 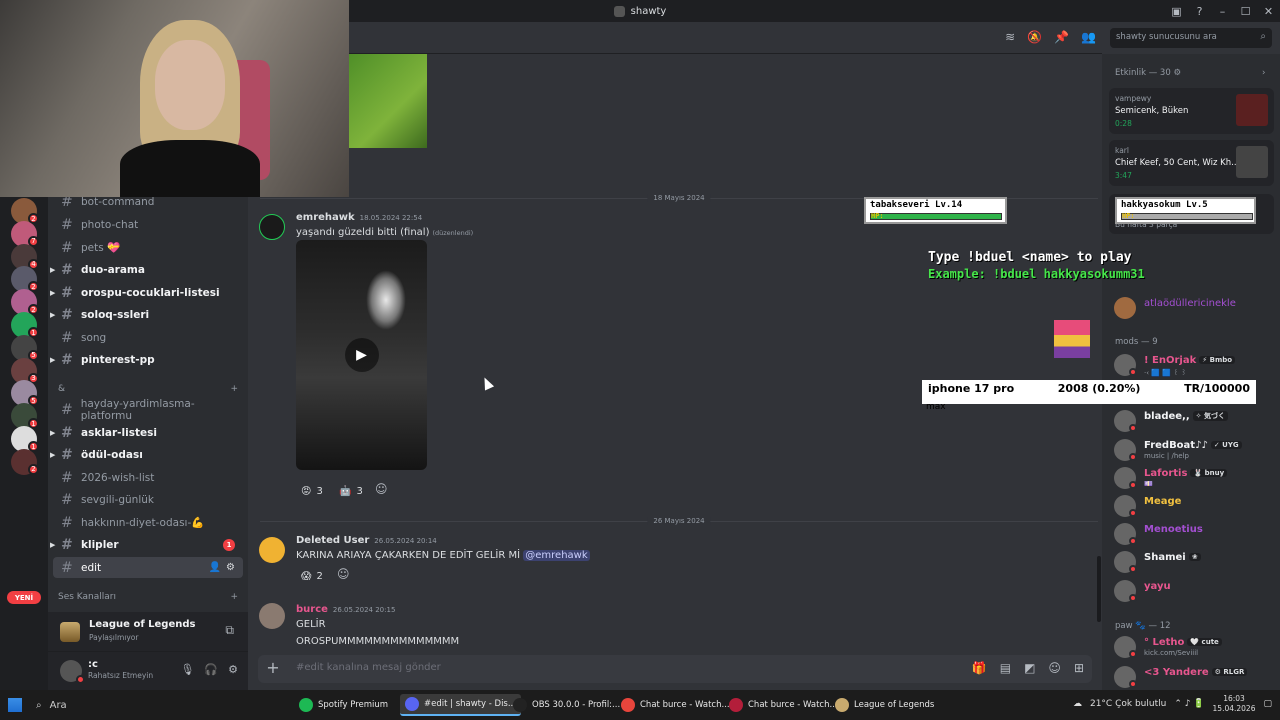 What do you see at coordinates (146, 454) in the screenshot?
I see `channel-ödül-odası: ▶ # ödül-odası` at bounding box center [146, 454].